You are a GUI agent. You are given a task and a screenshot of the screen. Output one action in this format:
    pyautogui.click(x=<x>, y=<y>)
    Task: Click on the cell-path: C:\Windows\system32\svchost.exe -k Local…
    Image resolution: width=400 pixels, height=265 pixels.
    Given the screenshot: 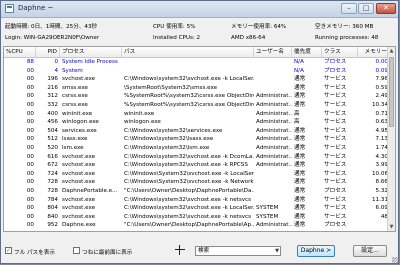 What is the action you would take?
    pyautogui.click(x=189, y=79)
    